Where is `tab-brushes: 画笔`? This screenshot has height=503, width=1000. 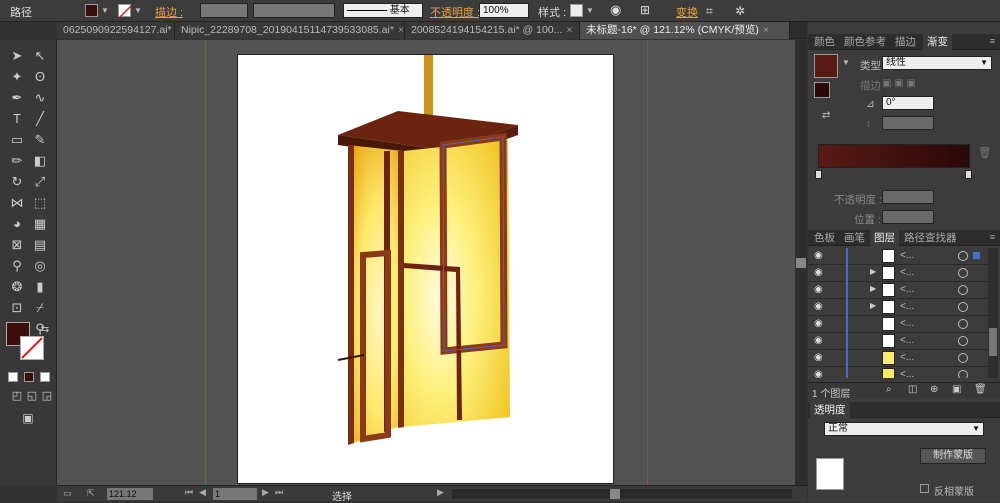
tab-brushes: 画笔 is located at coordinates (854, 238).